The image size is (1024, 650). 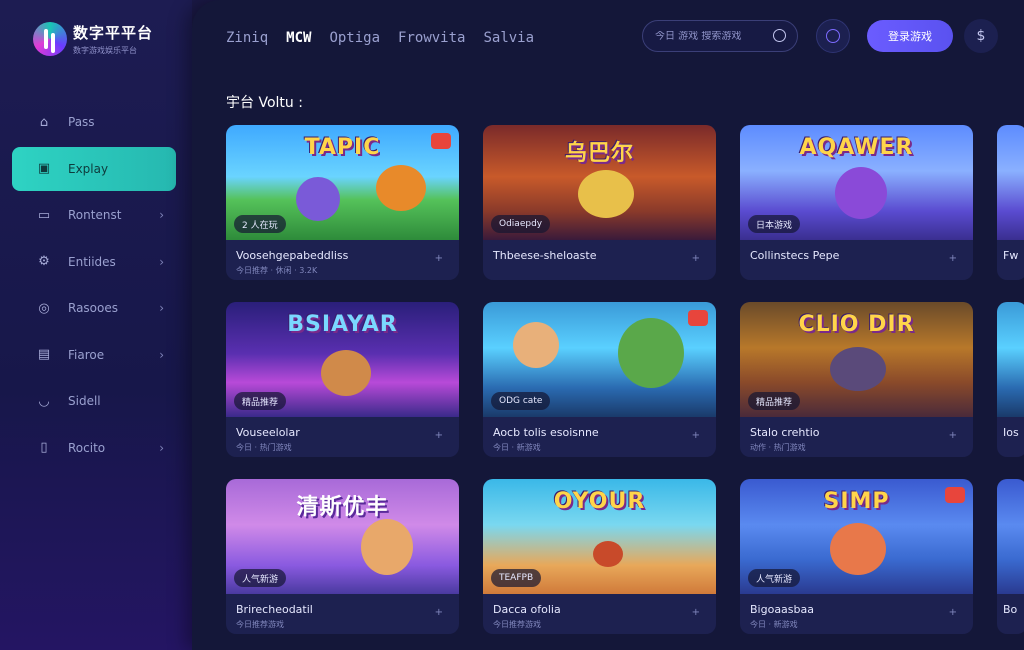 What do you see at coordinates (431, 38) in the screenshot?
I see `tab-frowvita: Frowvita` at bounding box center [431, 38].